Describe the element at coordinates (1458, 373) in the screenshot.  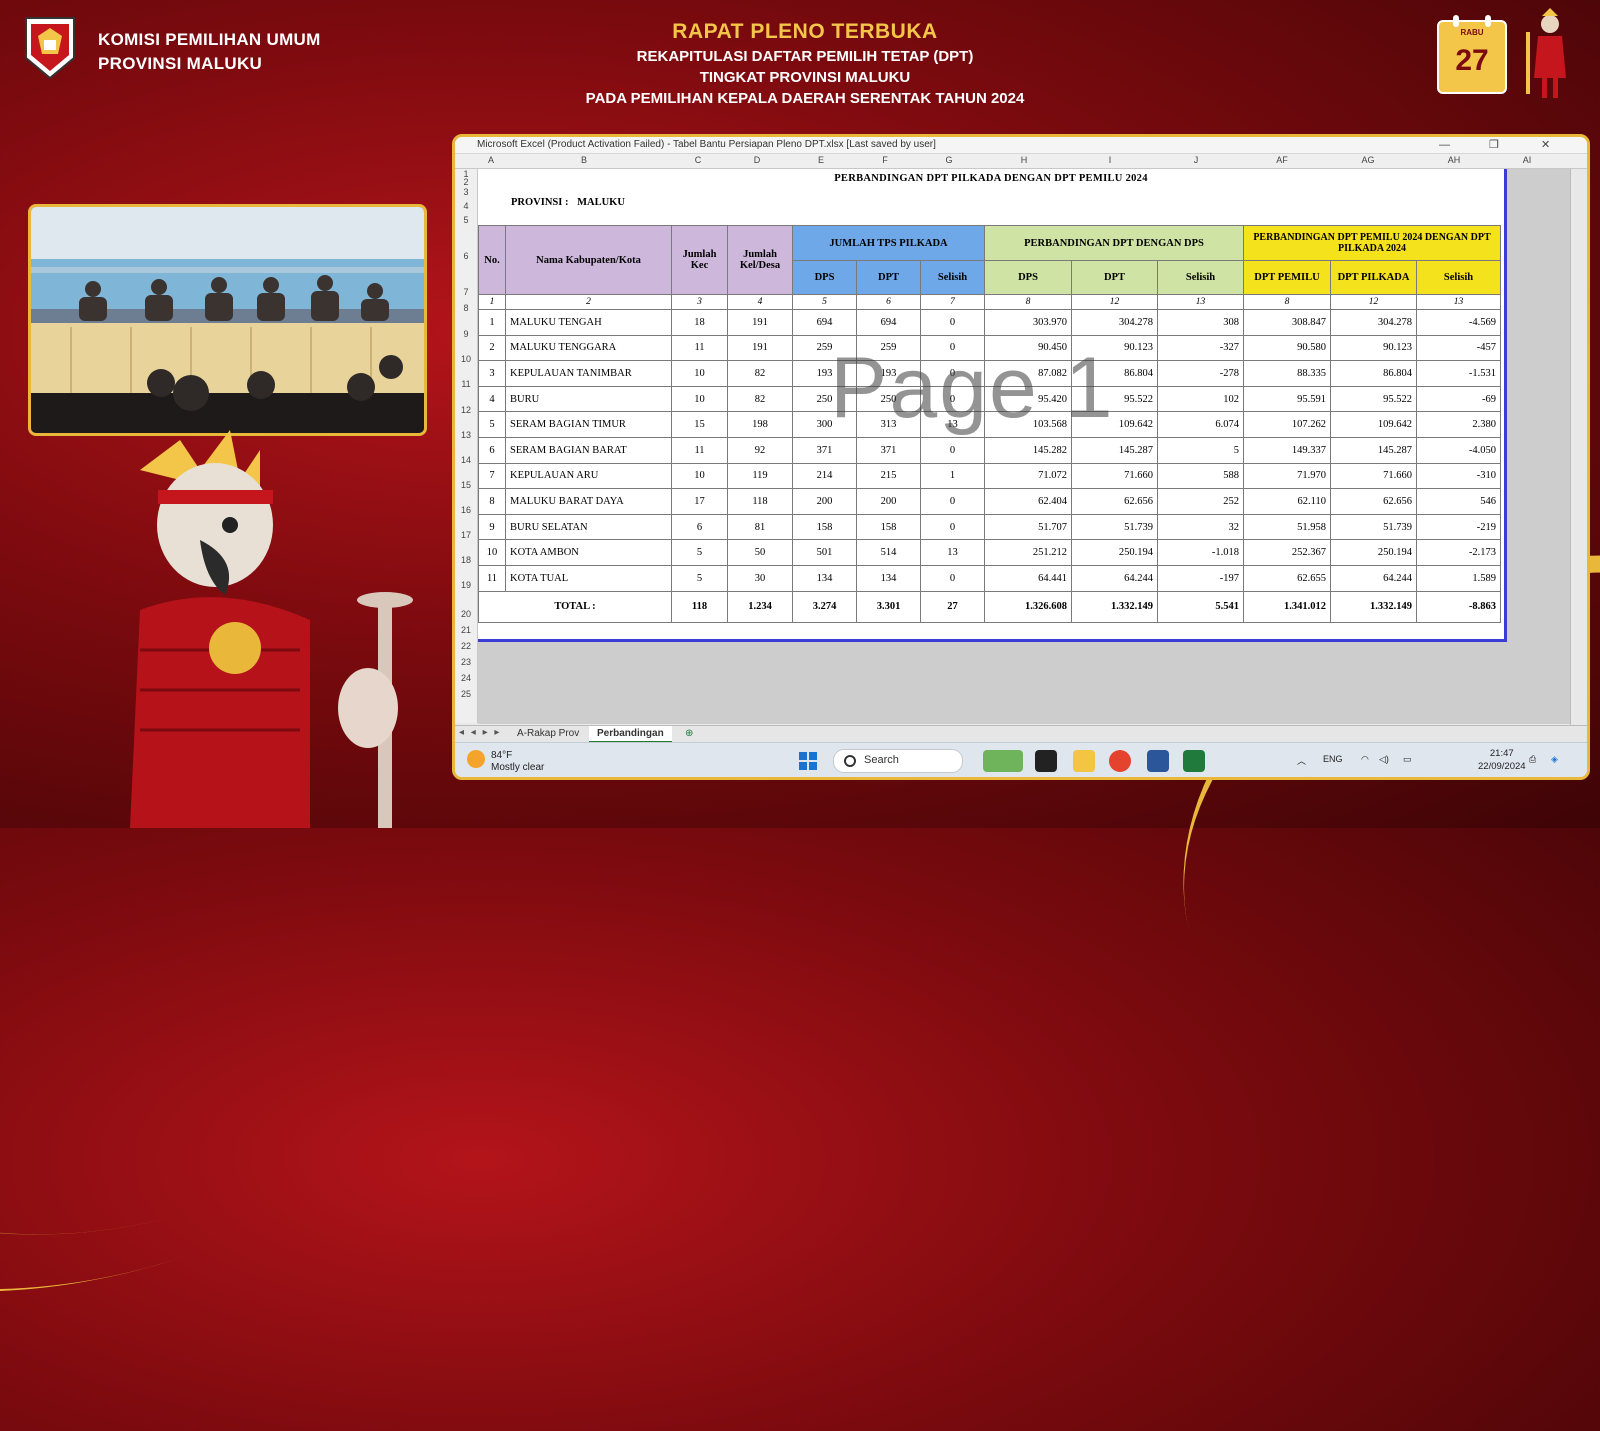
I see `table-cell: -1.531` at that location.